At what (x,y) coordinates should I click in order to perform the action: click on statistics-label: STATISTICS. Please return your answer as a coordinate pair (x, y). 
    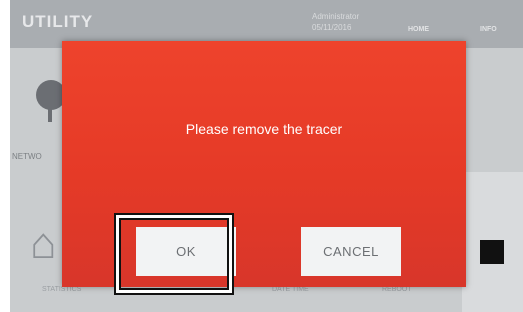
    Looking at the image, I should click on (62, 289).